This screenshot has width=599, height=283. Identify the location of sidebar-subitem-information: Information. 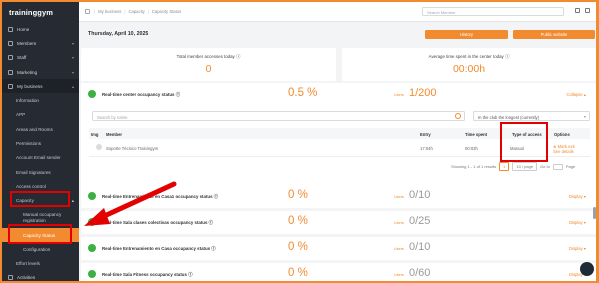
(40, 100).